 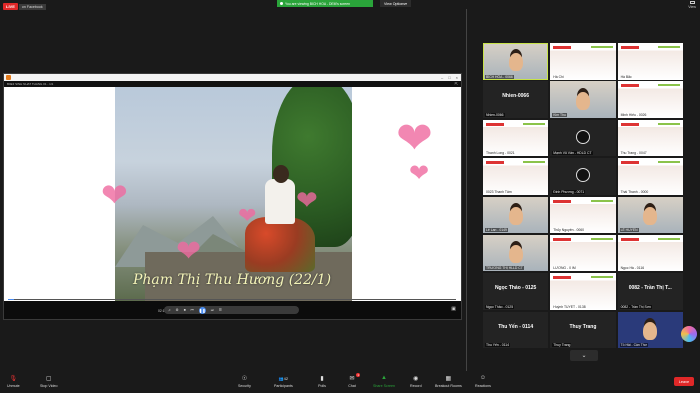 I want to click on video-camera-icon: ▢, so click(x=48, y=378).